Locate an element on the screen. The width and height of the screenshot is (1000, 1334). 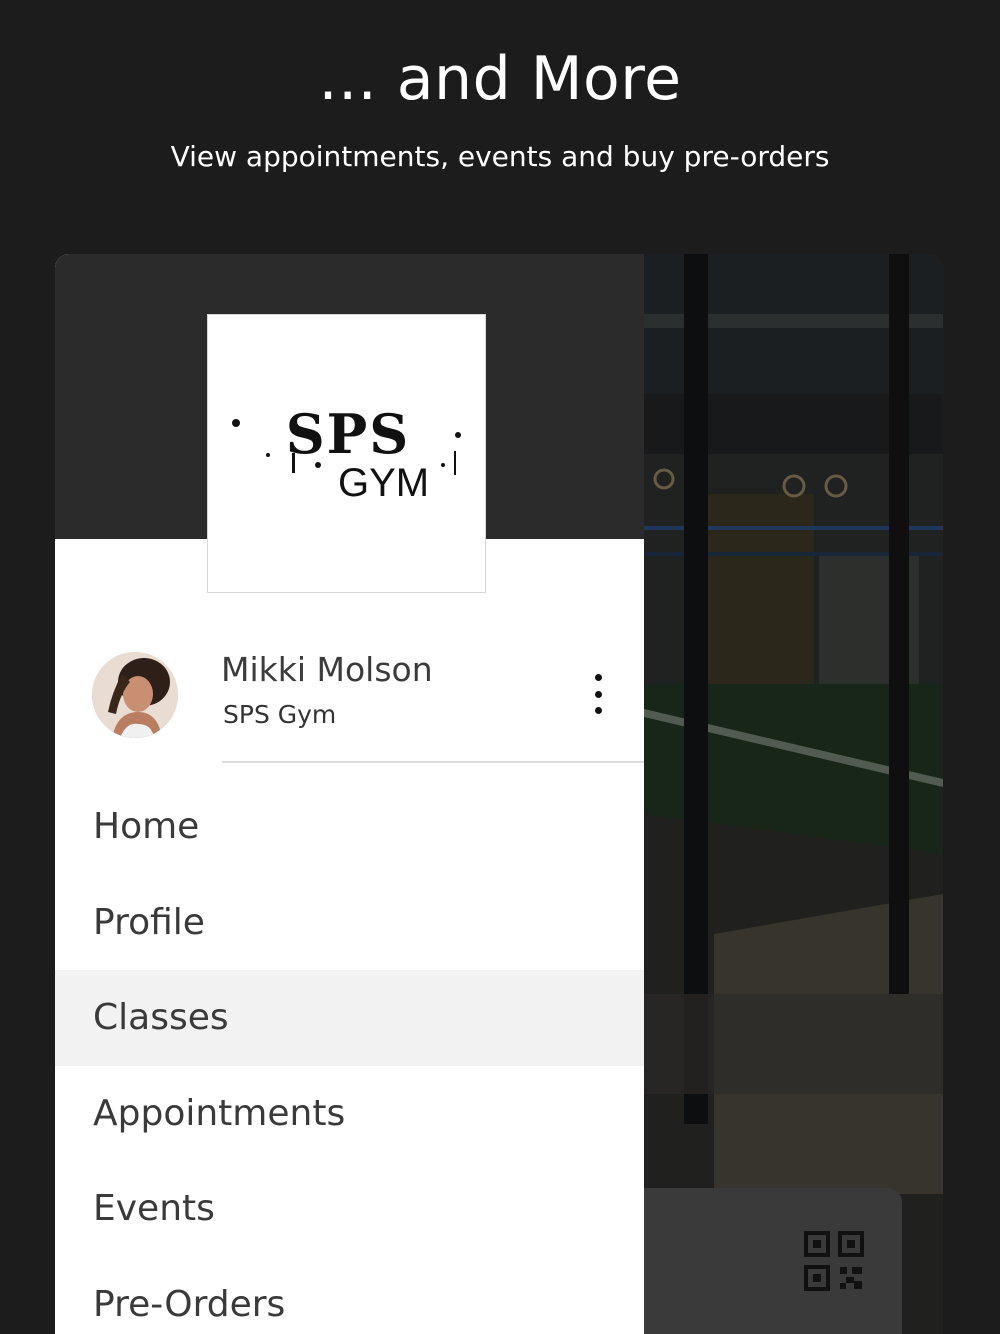
more-vertical-icon is located at coordinates (598, 694).